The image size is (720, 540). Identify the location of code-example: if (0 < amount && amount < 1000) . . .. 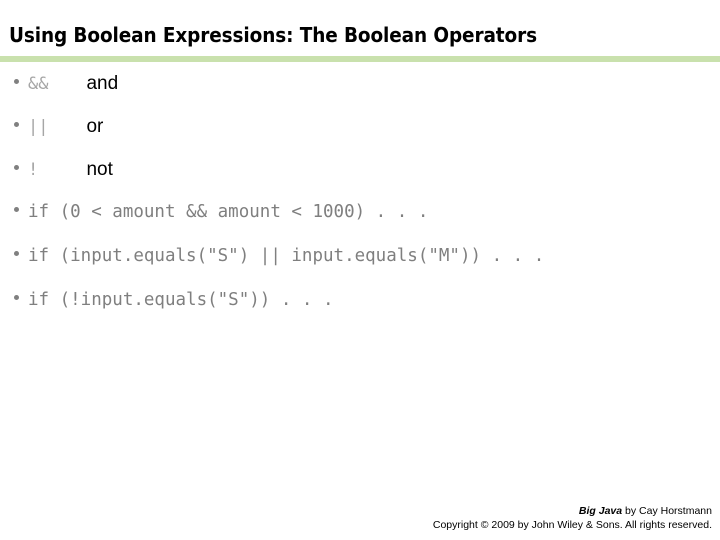
(228, 212).